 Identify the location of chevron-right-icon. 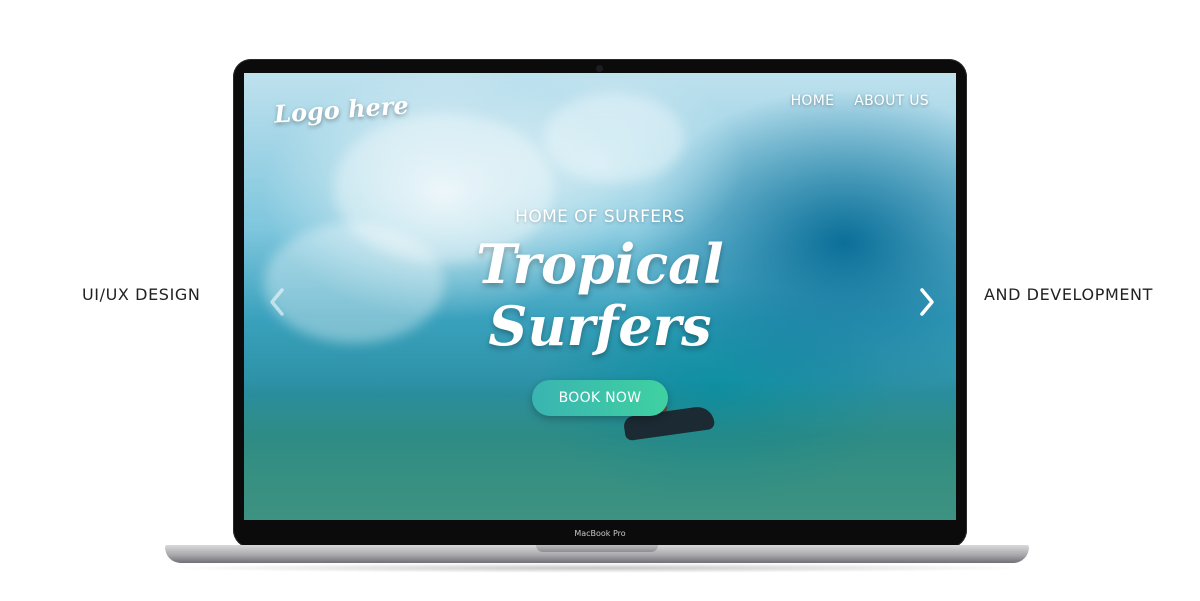
(927, 302).